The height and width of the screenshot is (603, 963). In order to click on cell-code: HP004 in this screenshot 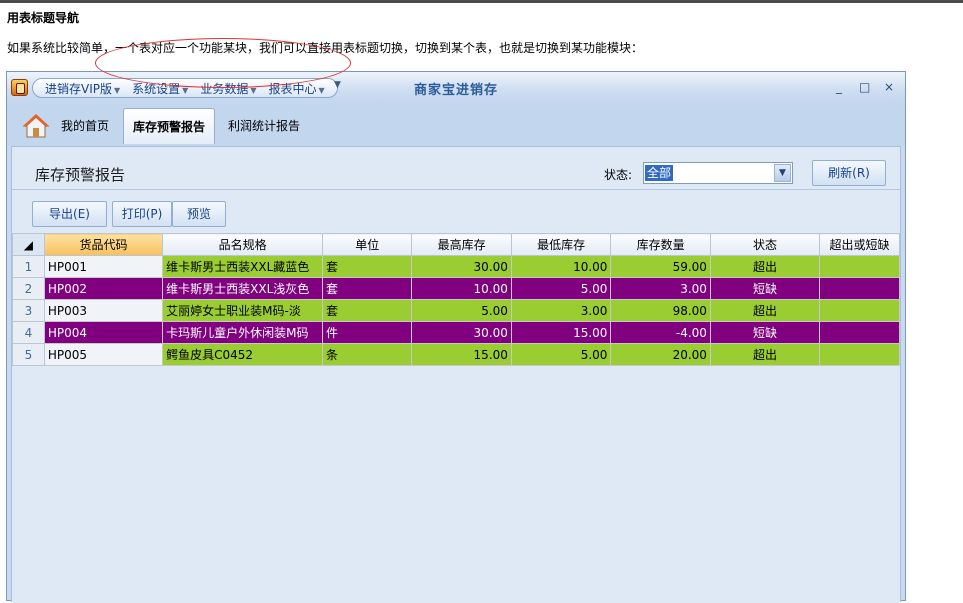, I will do `click(103, 332)`.